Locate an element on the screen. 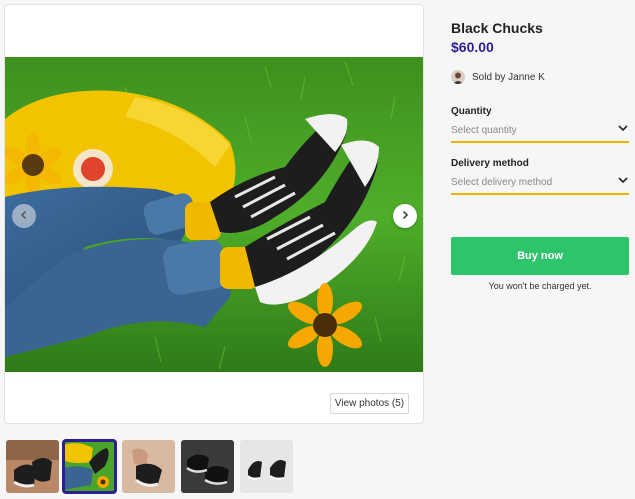 This screenshot has height=499, width=635. previous-photo-button is located at coordinates (24, 216).